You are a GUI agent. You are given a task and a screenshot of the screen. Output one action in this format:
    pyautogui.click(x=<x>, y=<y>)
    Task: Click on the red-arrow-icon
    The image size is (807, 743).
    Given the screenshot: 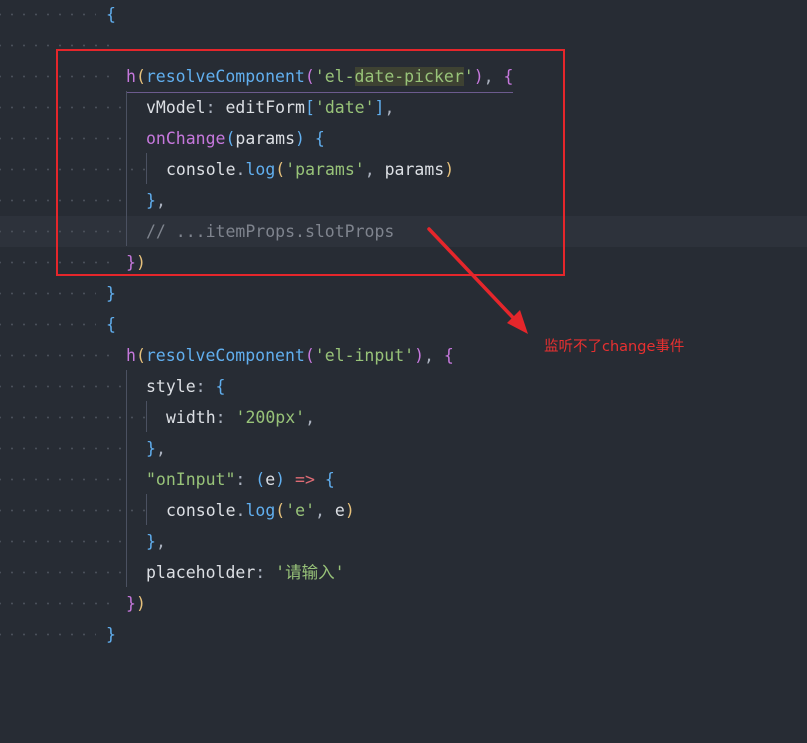 What is the action you would take?
    pyautogui.click(x=477, y=280)
    